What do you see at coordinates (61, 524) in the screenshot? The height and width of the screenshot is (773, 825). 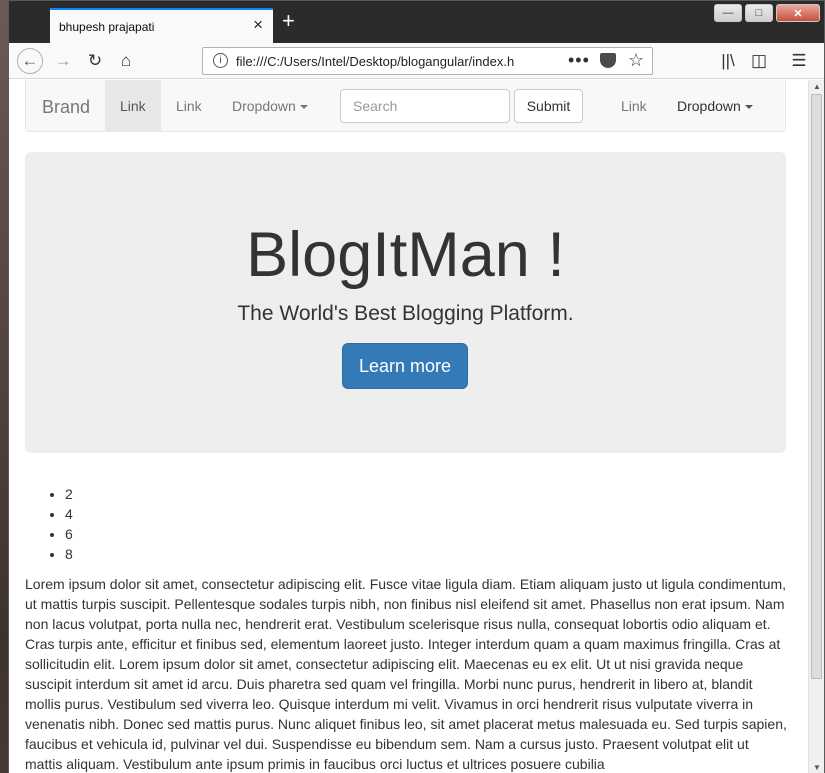 I see `number-list: 2 4 6 8` at bounding box center [61, 524].